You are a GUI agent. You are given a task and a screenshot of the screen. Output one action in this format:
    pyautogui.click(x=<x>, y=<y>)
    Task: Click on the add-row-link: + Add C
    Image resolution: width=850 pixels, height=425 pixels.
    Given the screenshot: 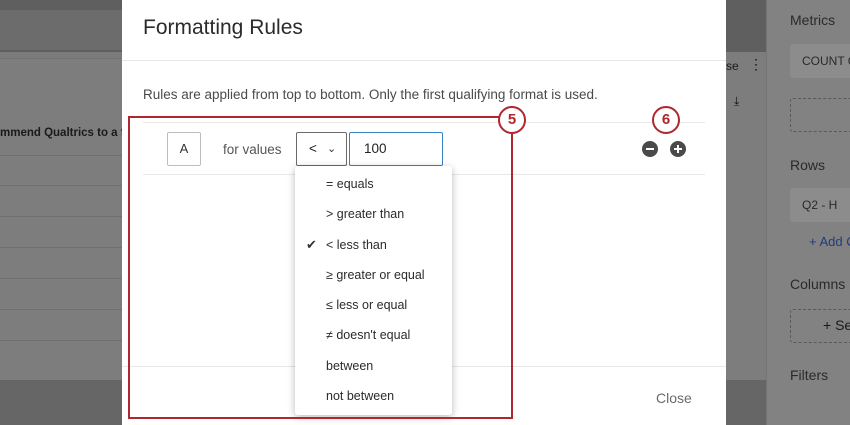 What is the action you would take?
    pyautogui.click(x=829, y=241)
    